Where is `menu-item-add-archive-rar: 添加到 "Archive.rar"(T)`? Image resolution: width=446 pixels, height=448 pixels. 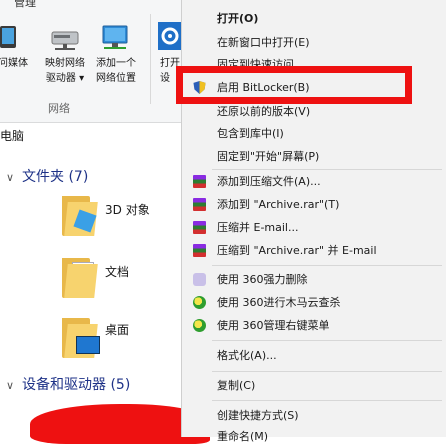
menu-item-add-archive-rar: 添加到 "Archive.rar"(T) is located at coordinates (314, 204).